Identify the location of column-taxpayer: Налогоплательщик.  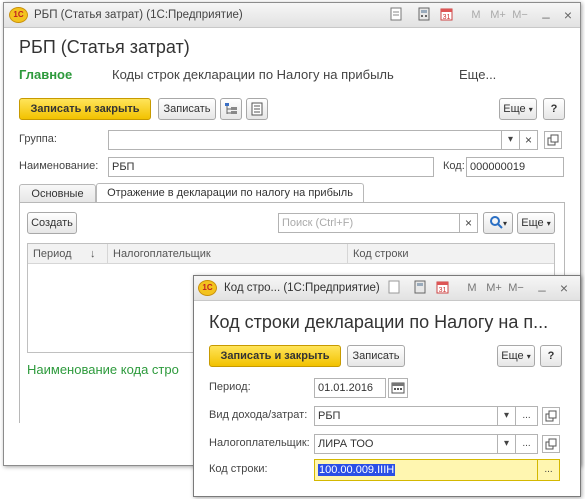
(228, 254).